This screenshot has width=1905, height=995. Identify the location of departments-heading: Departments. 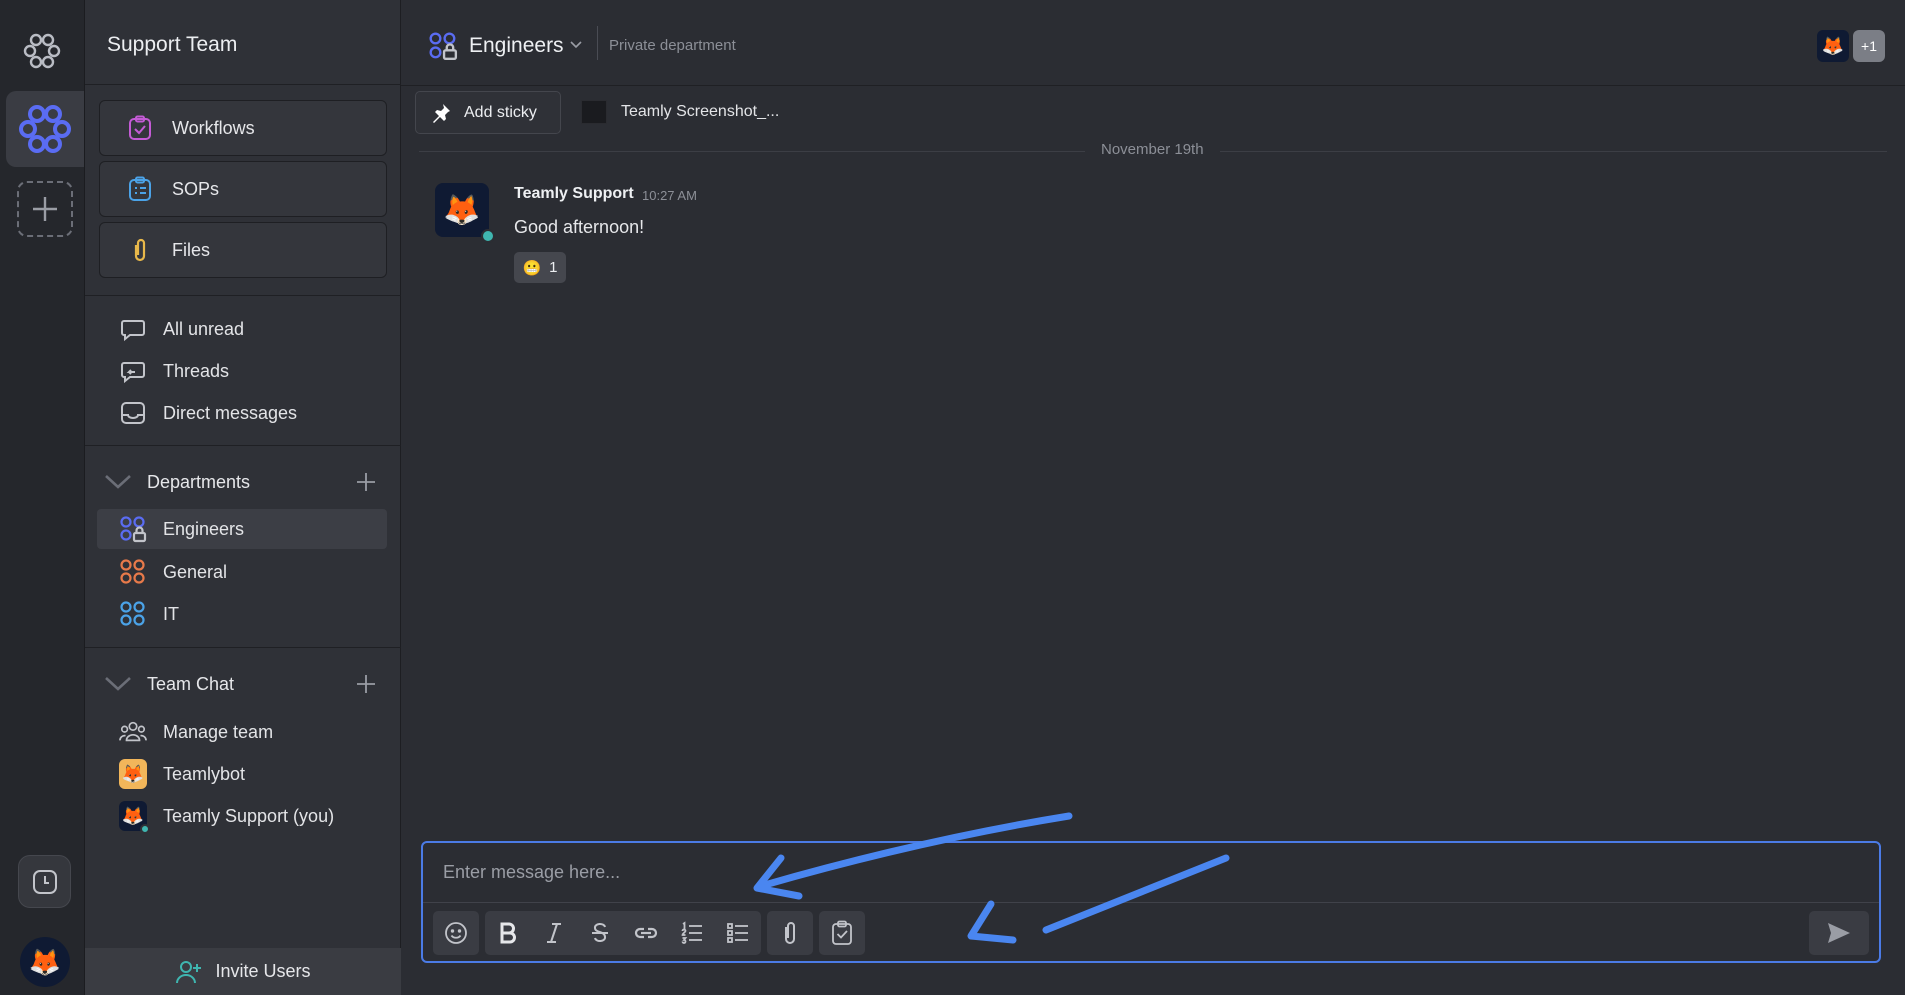
(199, 481).